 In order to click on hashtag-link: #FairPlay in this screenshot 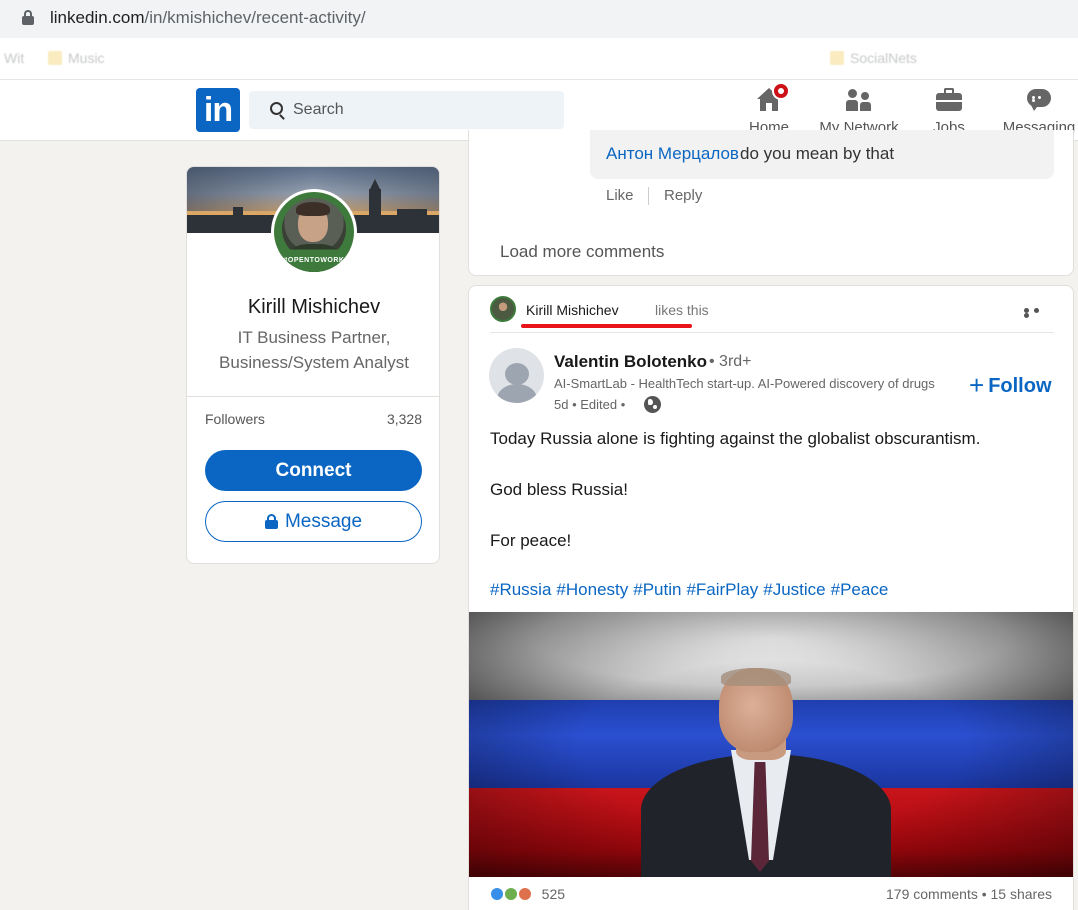, I will do `click(722, 589)`.